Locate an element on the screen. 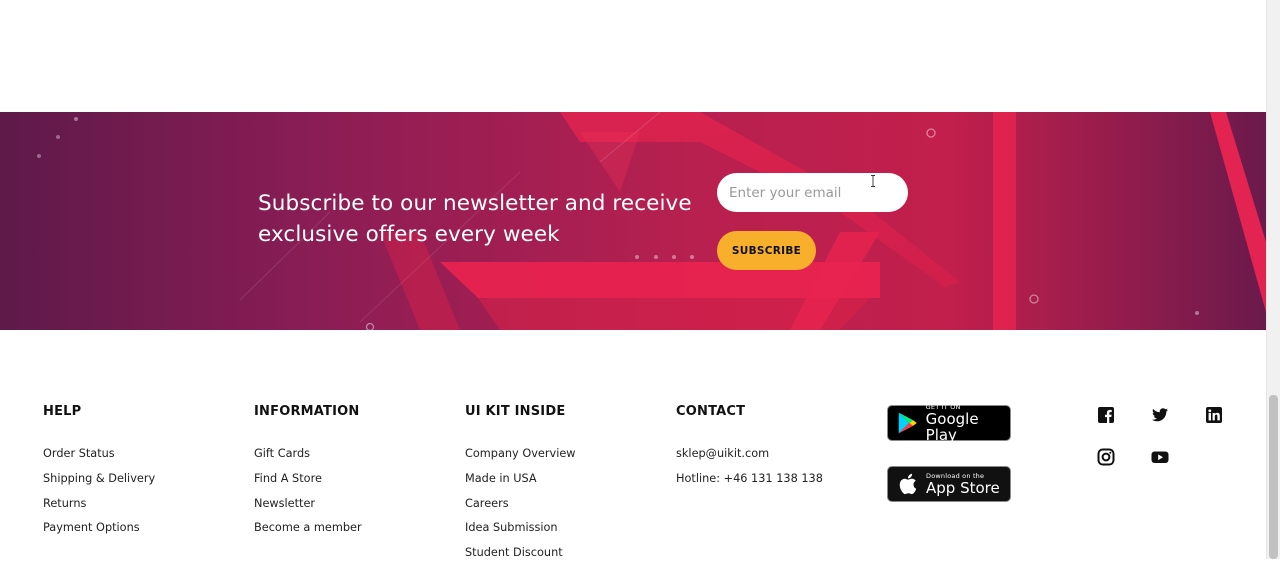  footer-link-made-in-usa: Made in USA is located at coordinates (520, 484).